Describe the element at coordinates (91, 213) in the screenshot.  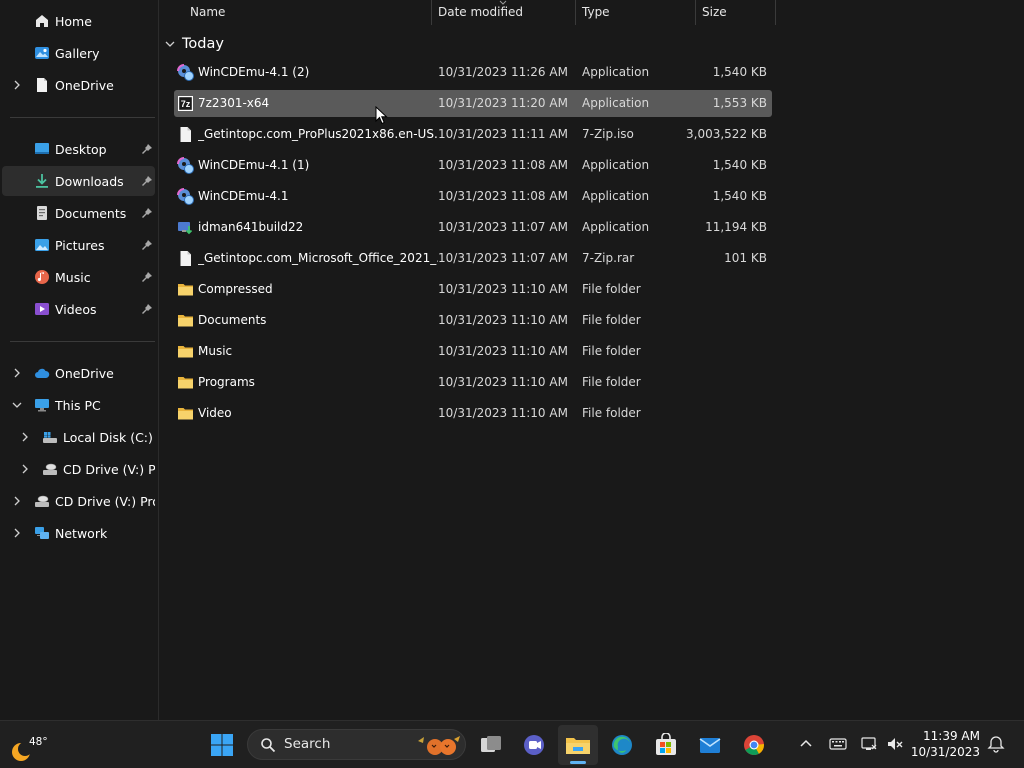
I see `sidebar-item-label: Documents` at that location.